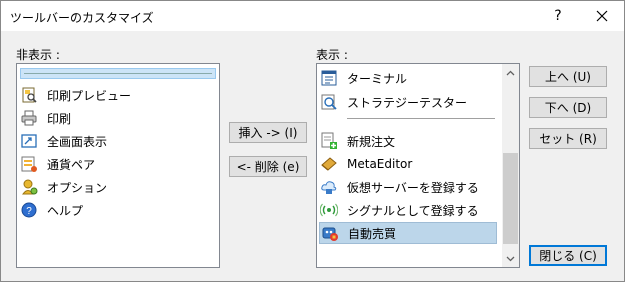 This screenshot has height=282, width=625. Describe the element at coordinates (510, 198) in the screenshot. I see `scroll-thumb` at that location.